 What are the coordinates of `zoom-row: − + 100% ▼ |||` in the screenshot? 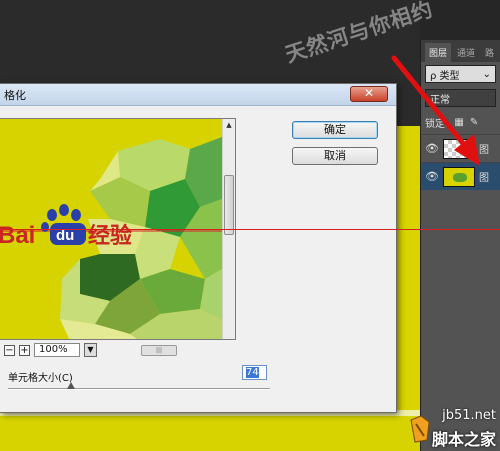 It's located at (120, 350).